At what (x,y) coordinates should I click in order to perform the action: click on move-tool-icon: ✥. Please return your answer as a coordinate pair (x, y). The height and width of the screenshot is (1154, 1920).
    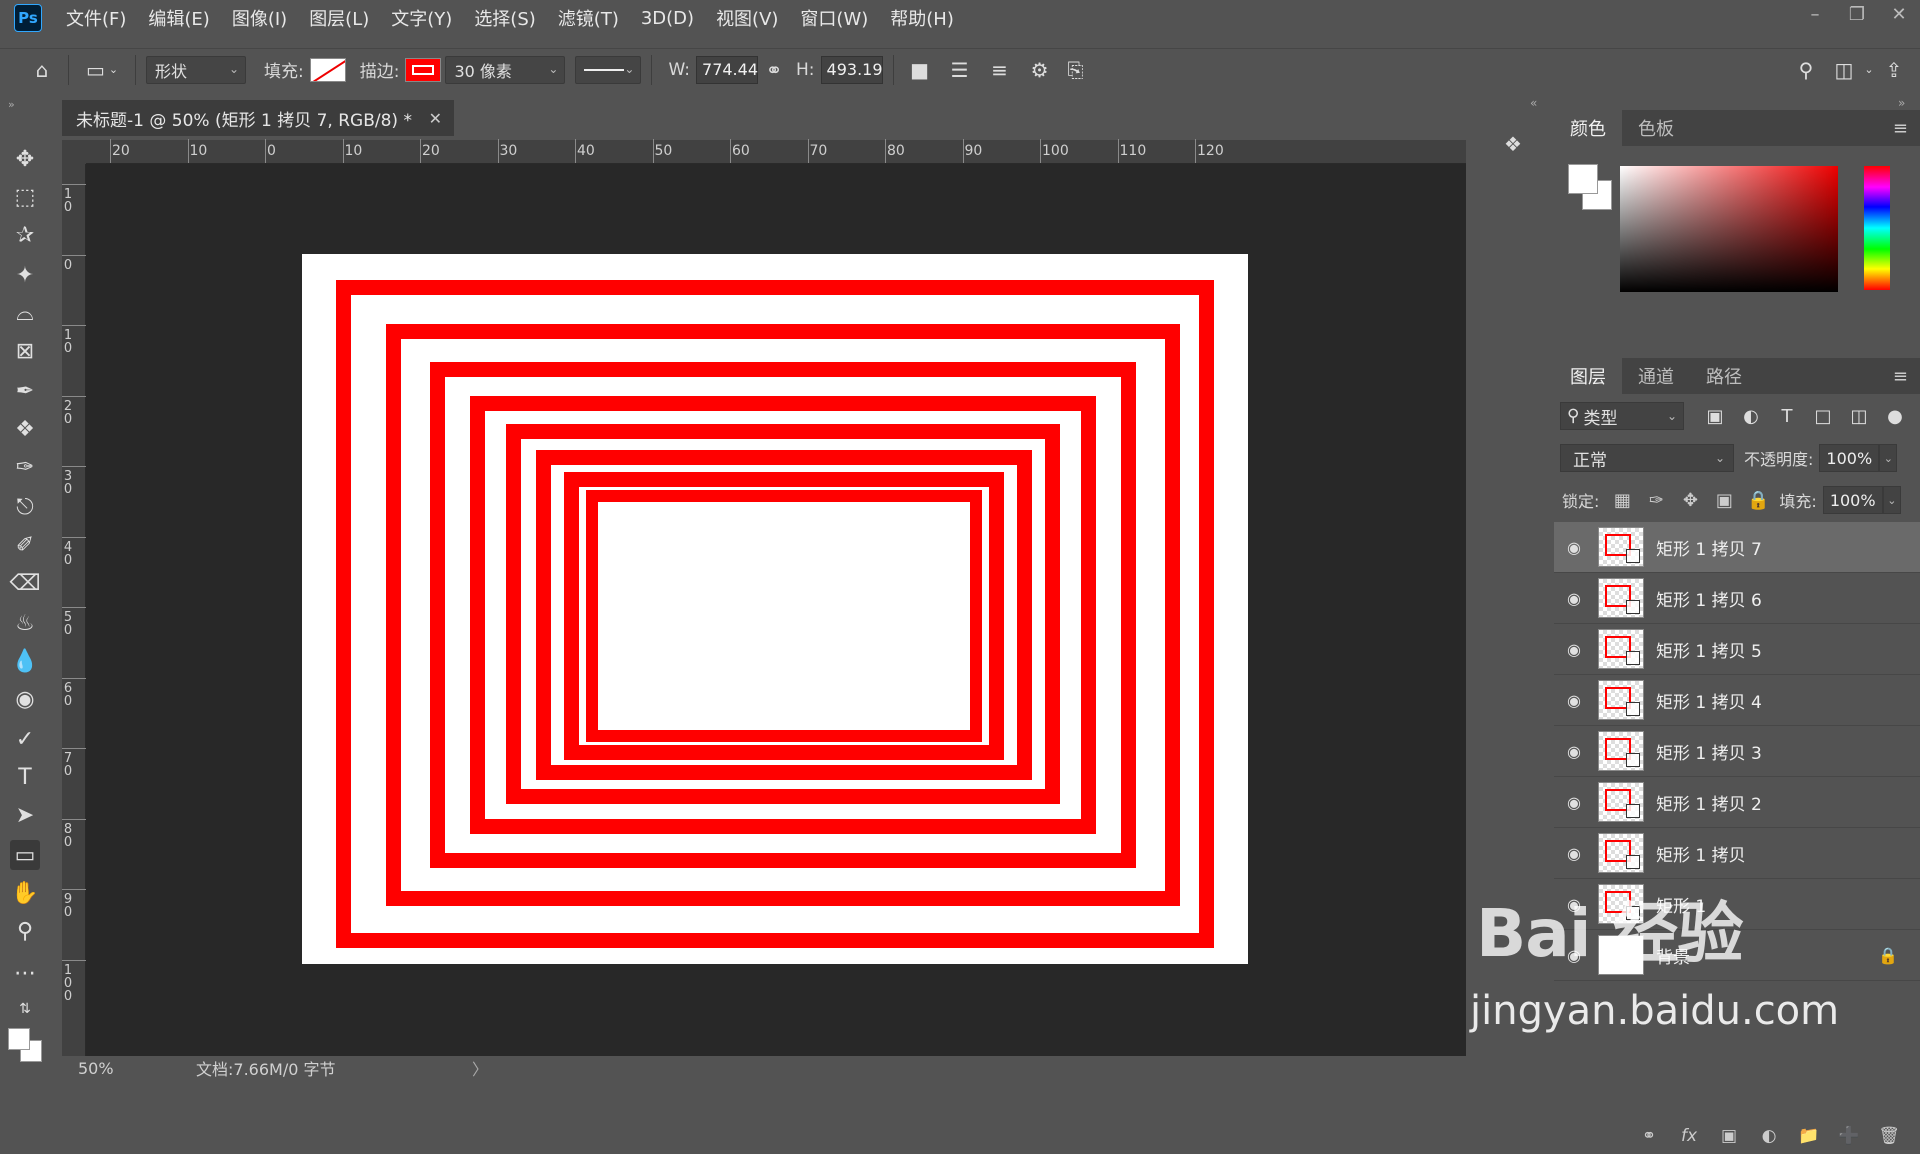
    Looking at the image, I should click on (25, 159).